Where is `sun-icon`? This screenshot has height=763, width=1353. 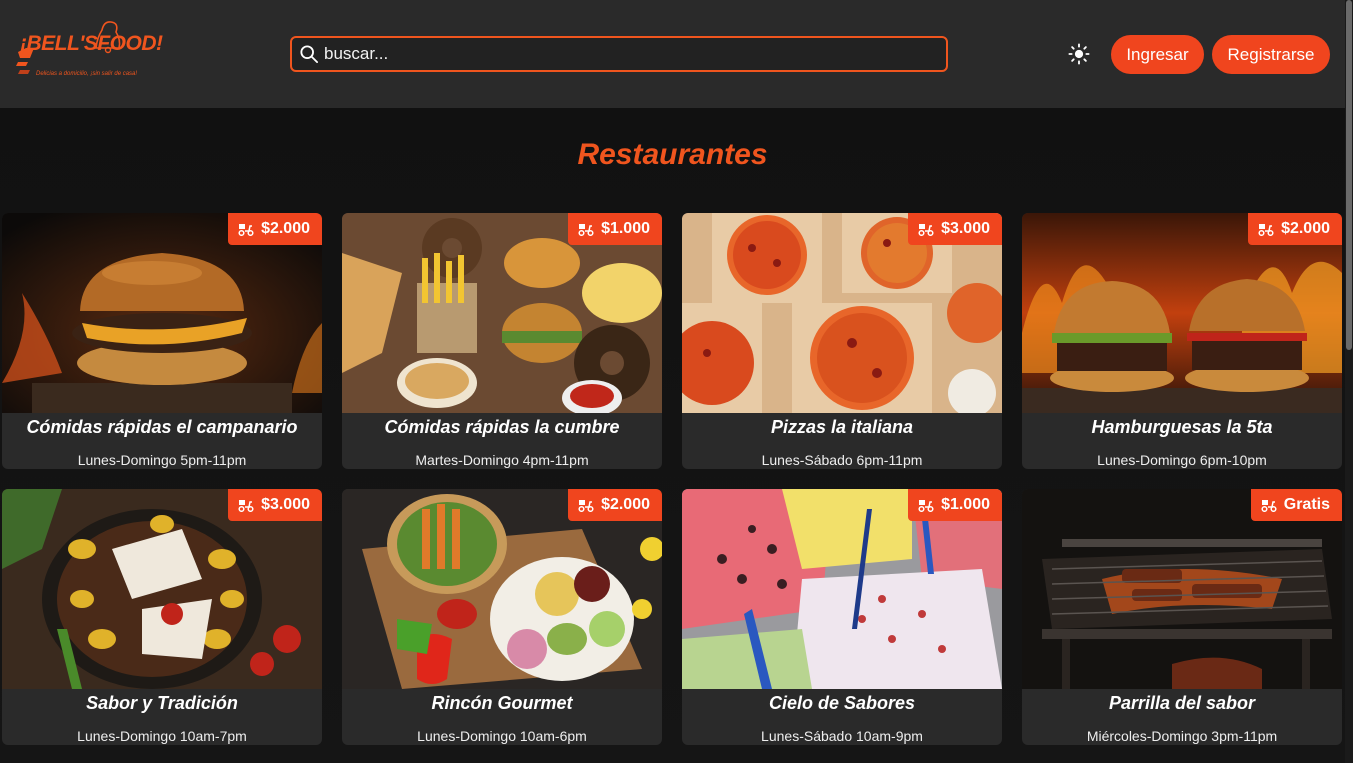
sun-icon is located at coordinates (1079, 54).